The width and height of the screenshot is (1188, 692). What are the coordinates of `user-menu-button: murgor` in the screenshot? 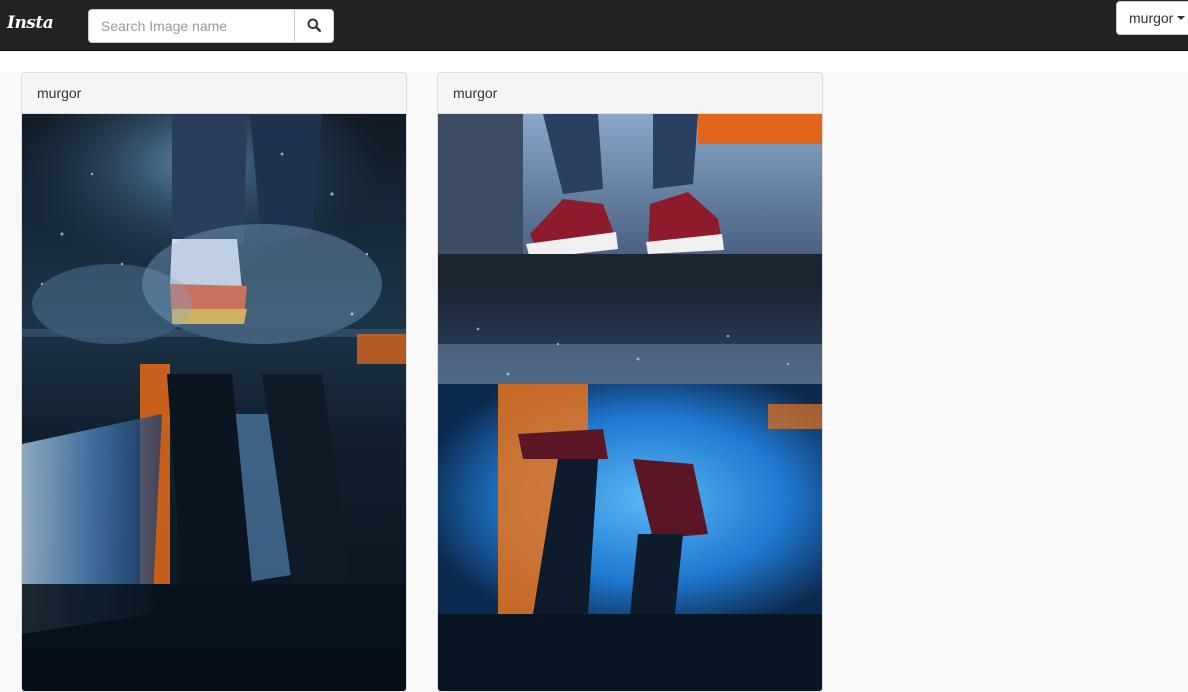 It's located at (1152, 18).